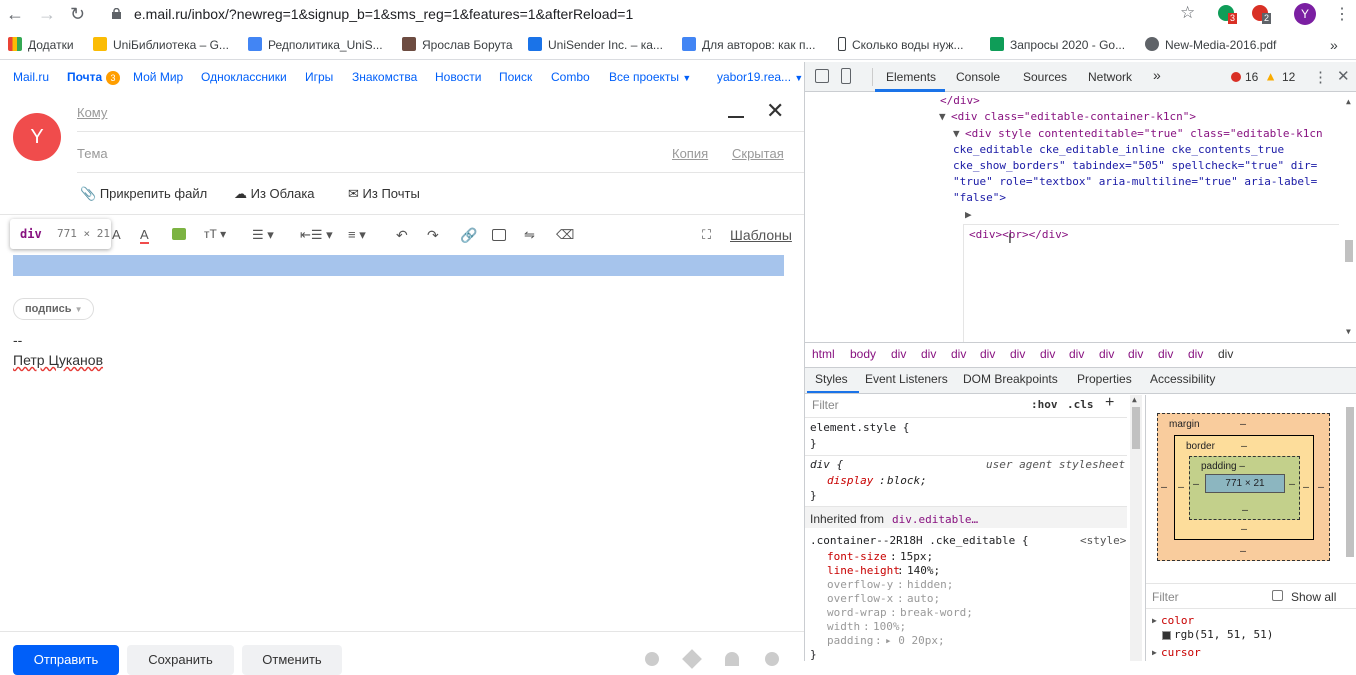 This screenshot has height=675, width=1356. I want to click on templates-link: Шаблоны, so click(761, 235).